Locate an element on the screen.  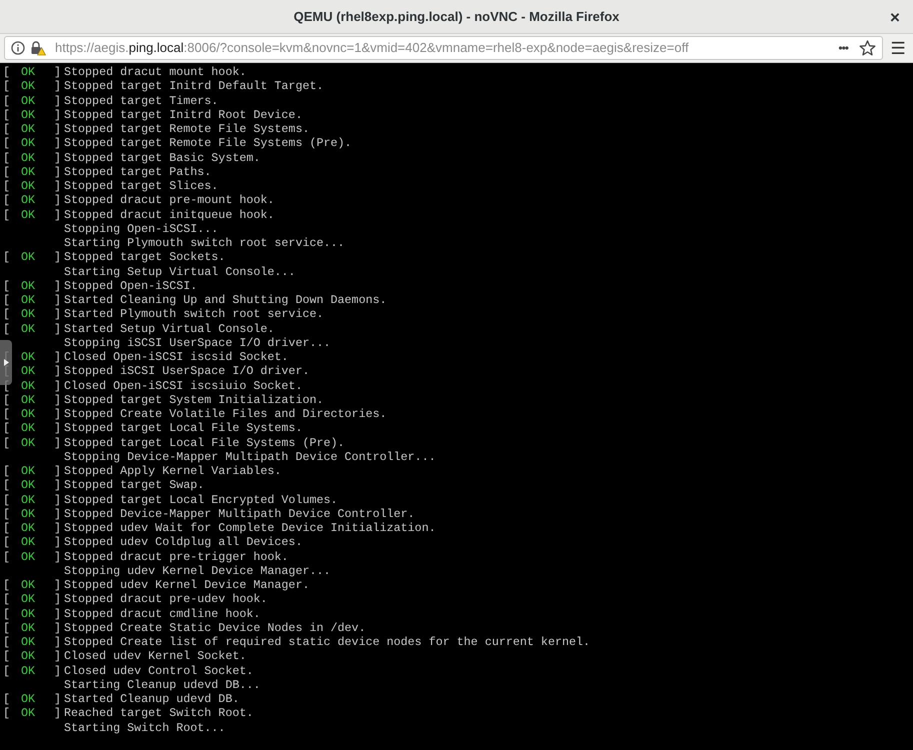
address-bar: https://aegis.ping.local:8006/?console=kvm&novnc=1&vmid=402&vmname=rhel8-exp&node=aegis&resize=off ••• is located at coordinates (443, 48).